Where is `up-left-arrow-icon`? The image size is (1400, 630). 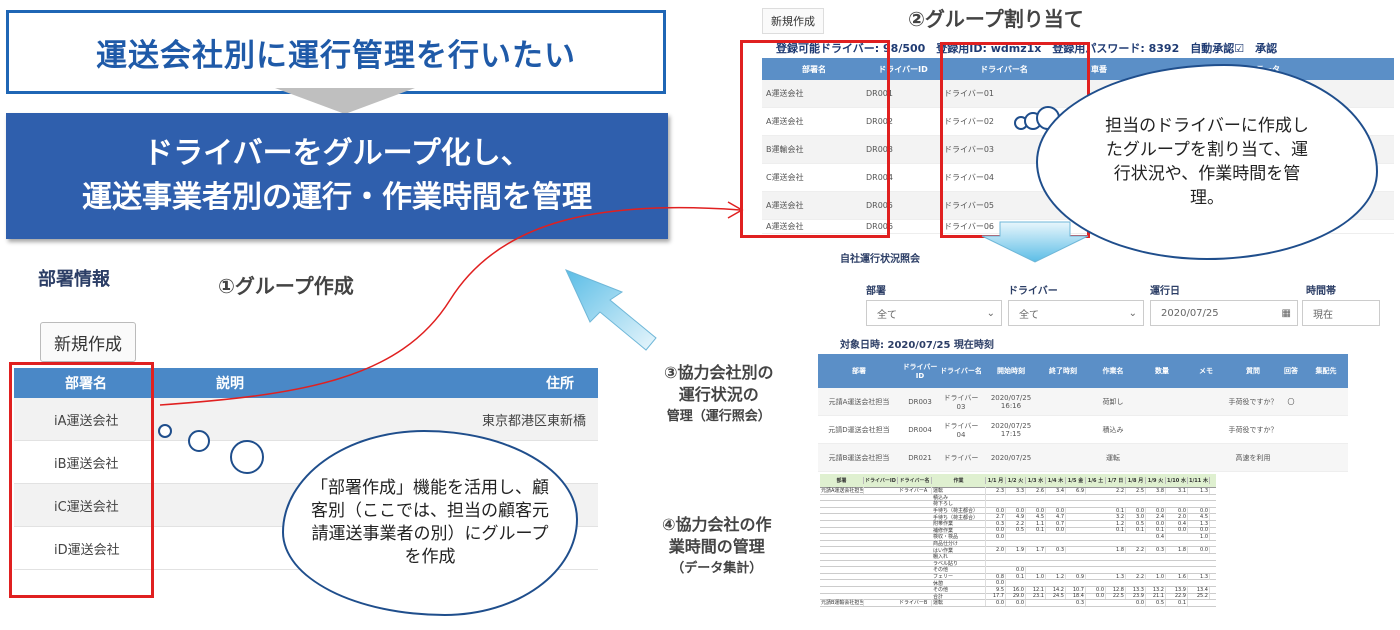 up-left-arrow-icon is located at coordinates (611, 310).